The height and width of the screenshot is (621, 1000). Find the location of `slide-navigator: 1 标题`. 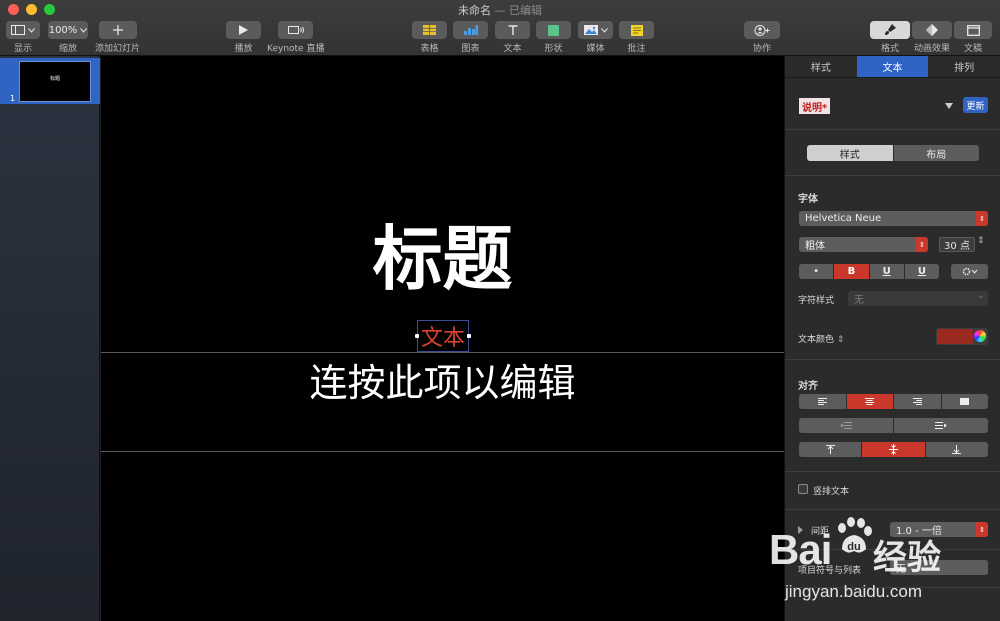

slide-navigator: 1 标题 is located at coordinates (50, 338).